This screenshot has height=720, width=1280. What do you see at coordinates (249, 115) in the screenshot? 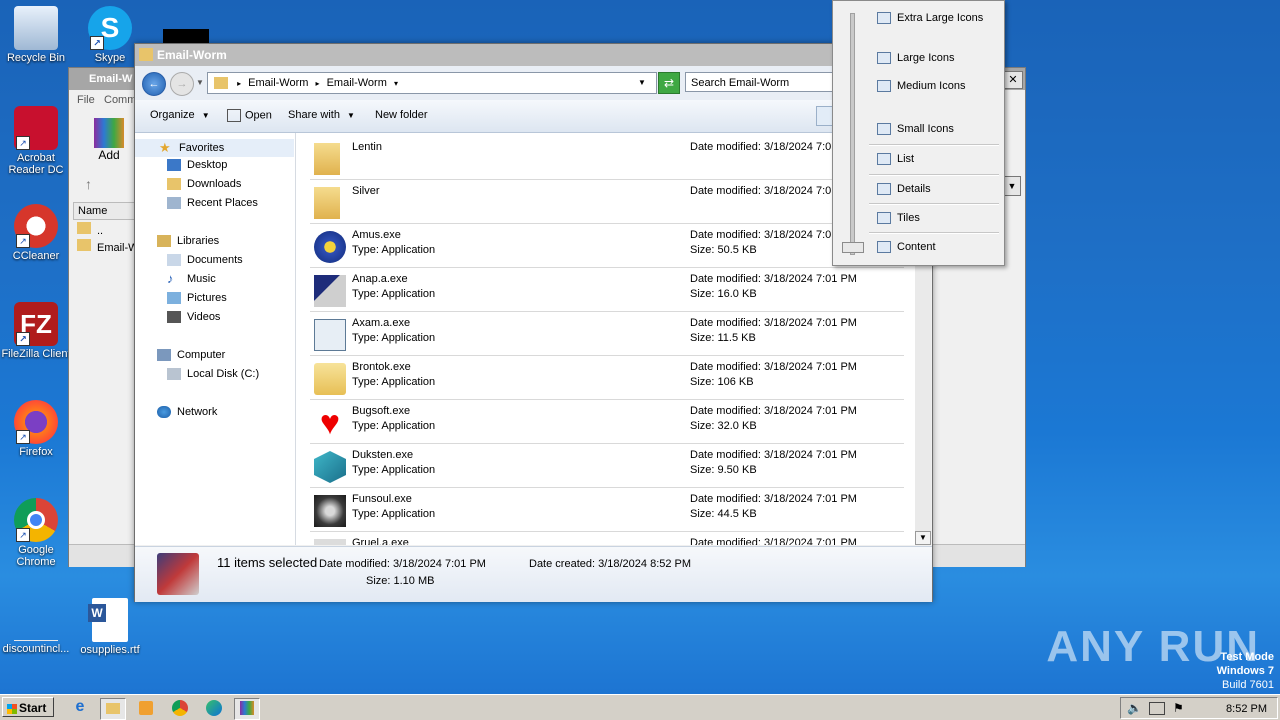
I see `open-button: Open` at bounding box center [249, 115].